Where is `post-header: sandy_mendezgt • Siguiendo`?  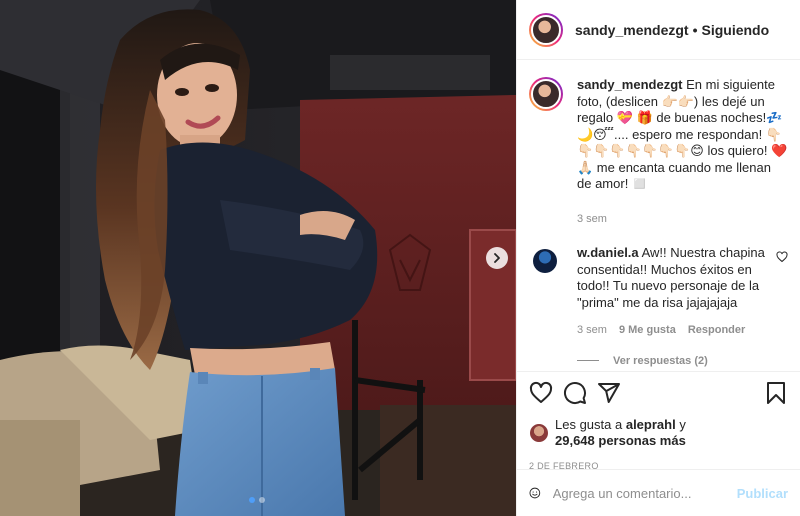
post-header: sandy_mendezgt • Siguiendo is located at coordinates (658, 30).